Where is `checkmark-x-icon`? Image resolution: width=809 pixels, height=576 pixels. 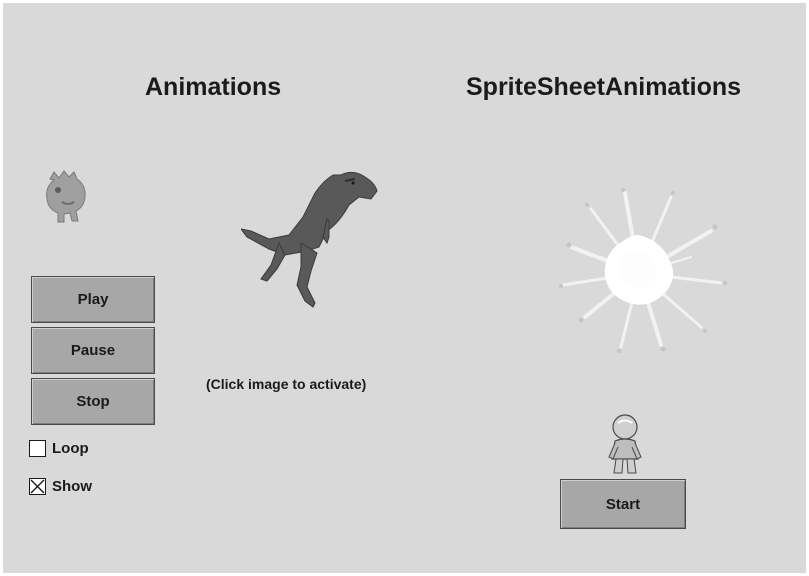 checkmark-x-icon is located at coordinates (37, 486).